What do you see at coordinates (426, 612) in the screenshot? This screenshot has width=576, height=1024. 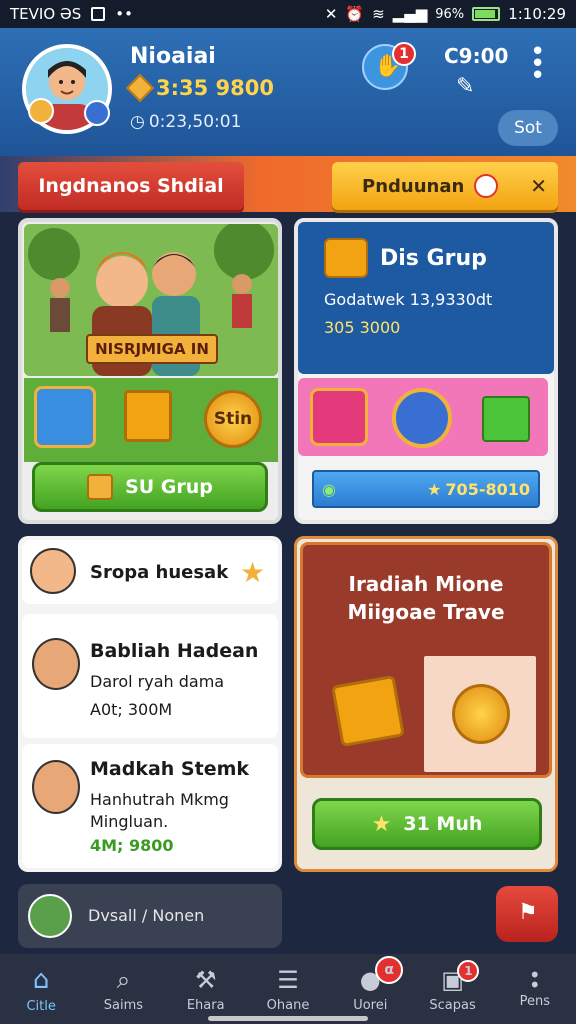 I see `reward-title-2: Miigoae Trave` at bounding box center [426, 612].